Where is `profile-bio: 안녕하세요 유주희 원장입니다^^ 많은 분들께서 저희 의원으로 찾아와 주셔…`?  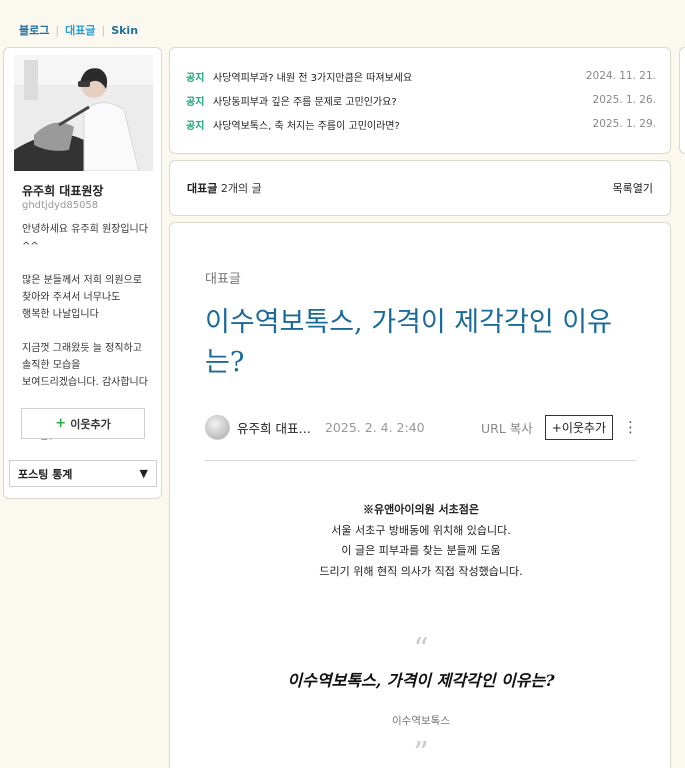 profile-bio: 안녕하세요 유주희 원장입니다^^ 많은 분들께서 저희 의원으로 찾아와 주셔… is located at coordinates (85, 306).